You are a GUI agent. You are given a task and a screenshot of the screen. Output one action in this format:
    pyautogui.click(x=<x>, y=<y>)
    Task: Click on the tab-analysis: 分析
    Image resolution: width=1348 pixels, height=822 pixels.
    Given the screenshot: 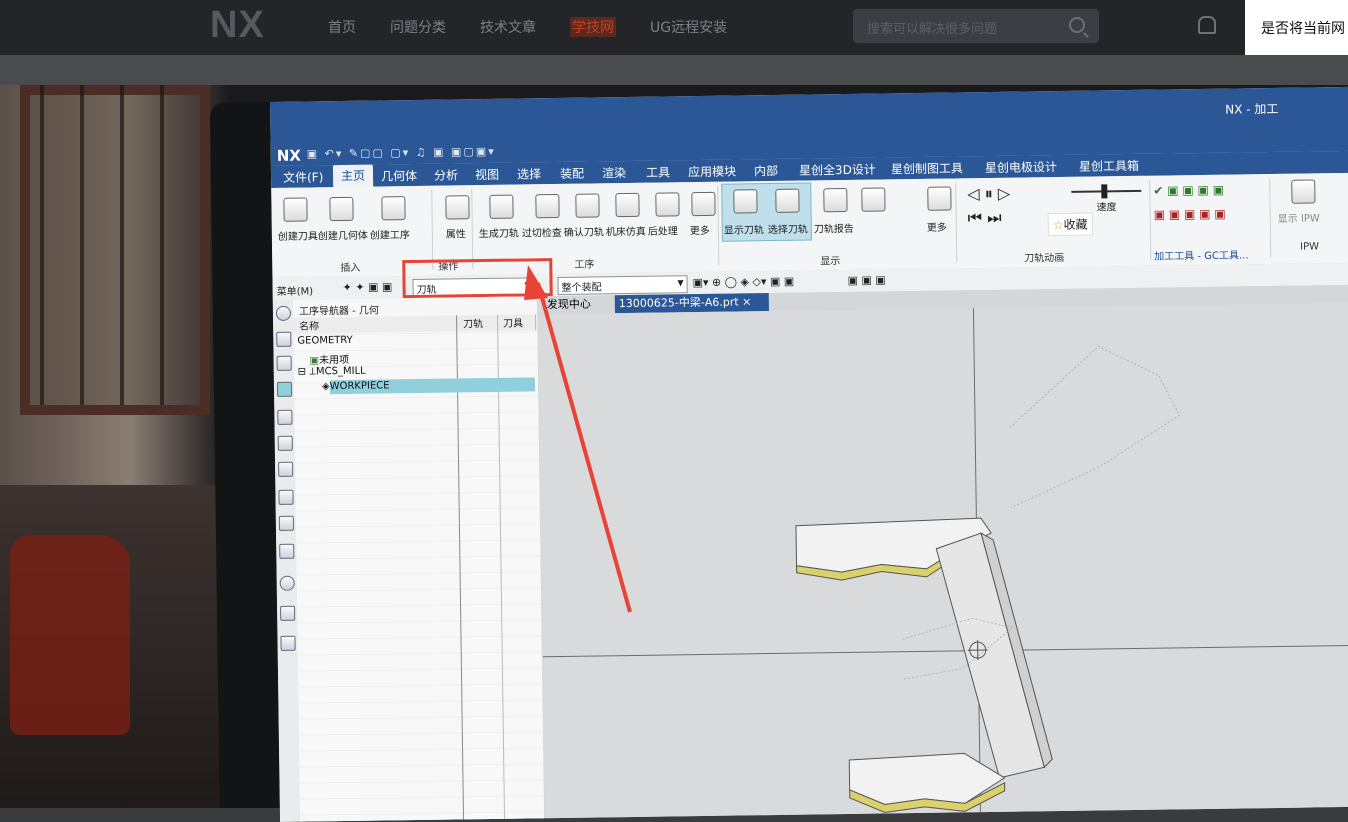 What is the action you would take?
    pyautogui.click(x=446, y=174)
    